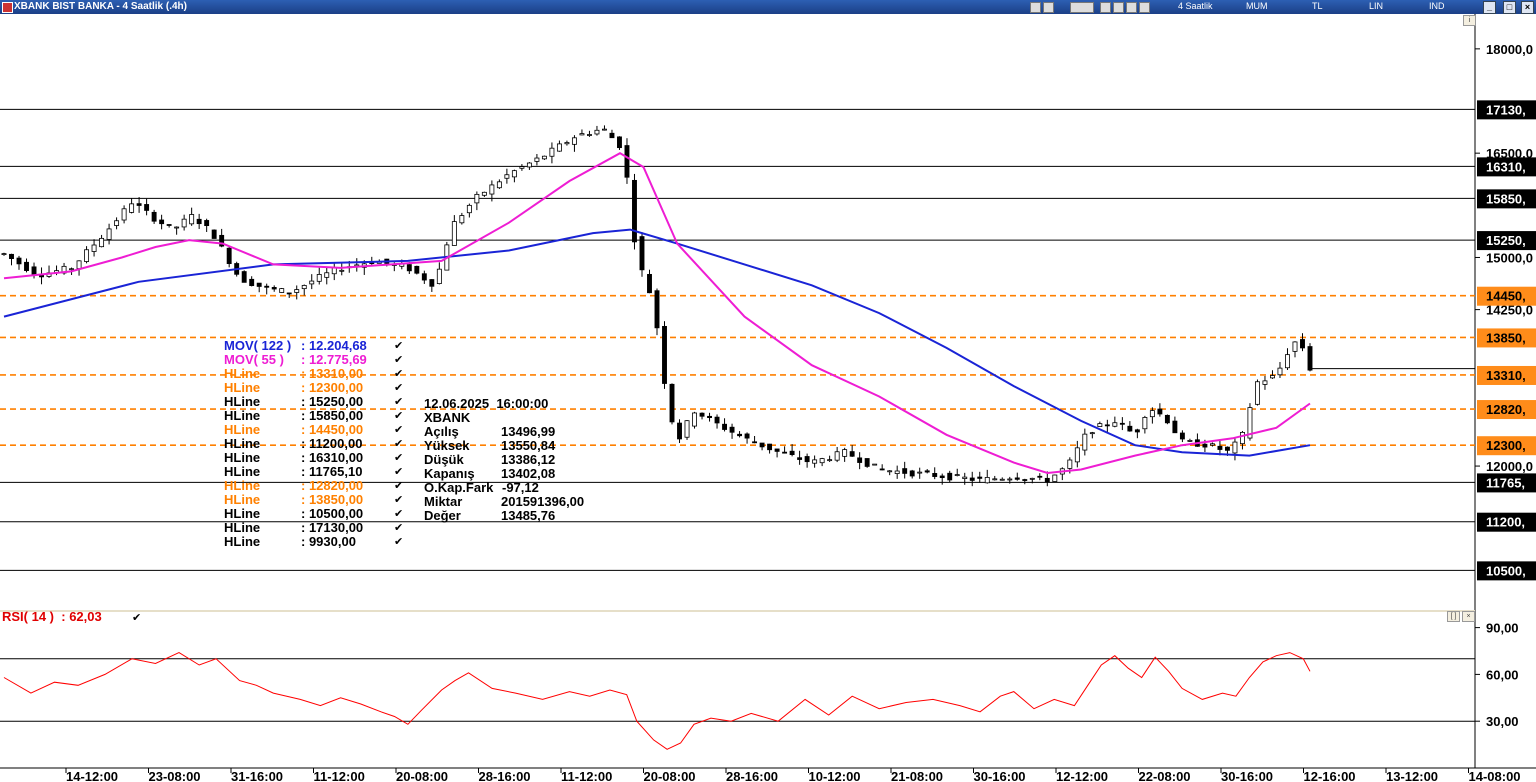  Describe the element at coordinates (332, 513) in the screenshot. I see `legend-value: : 10500,00` at that location.